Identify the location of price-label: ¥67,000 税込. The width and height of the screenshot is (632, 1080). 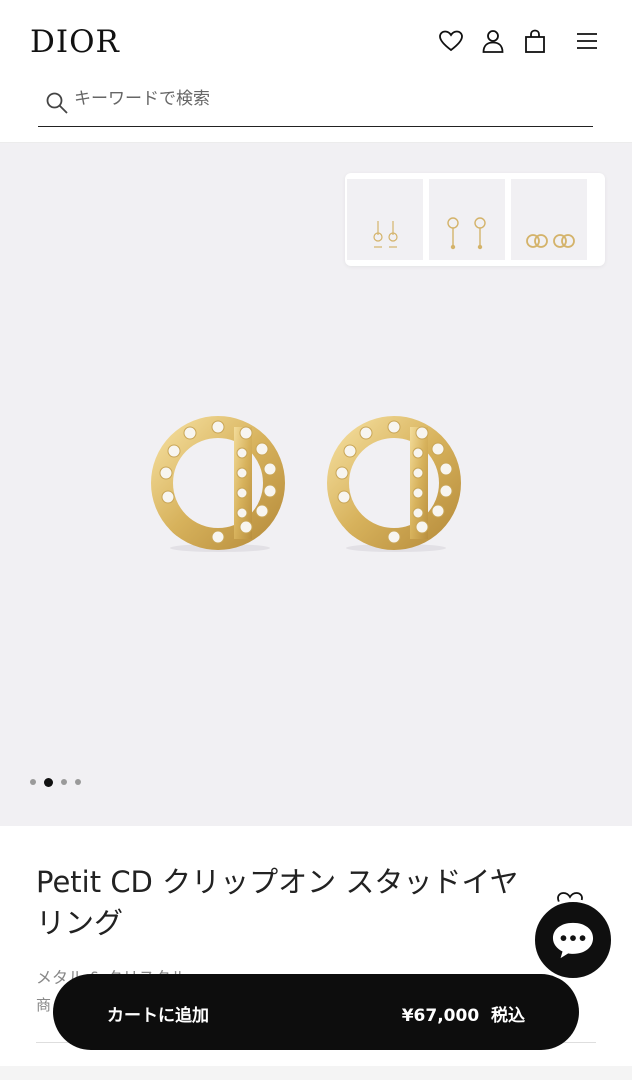
(463, 1013).